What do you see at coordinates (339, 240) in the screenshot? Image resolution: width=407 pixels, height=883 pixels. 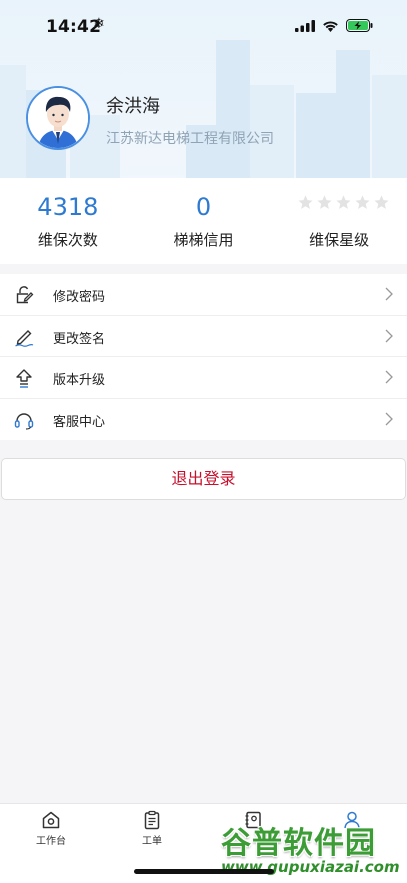 I see `rating-label: 维保星级` at bounding box center [339, 240].